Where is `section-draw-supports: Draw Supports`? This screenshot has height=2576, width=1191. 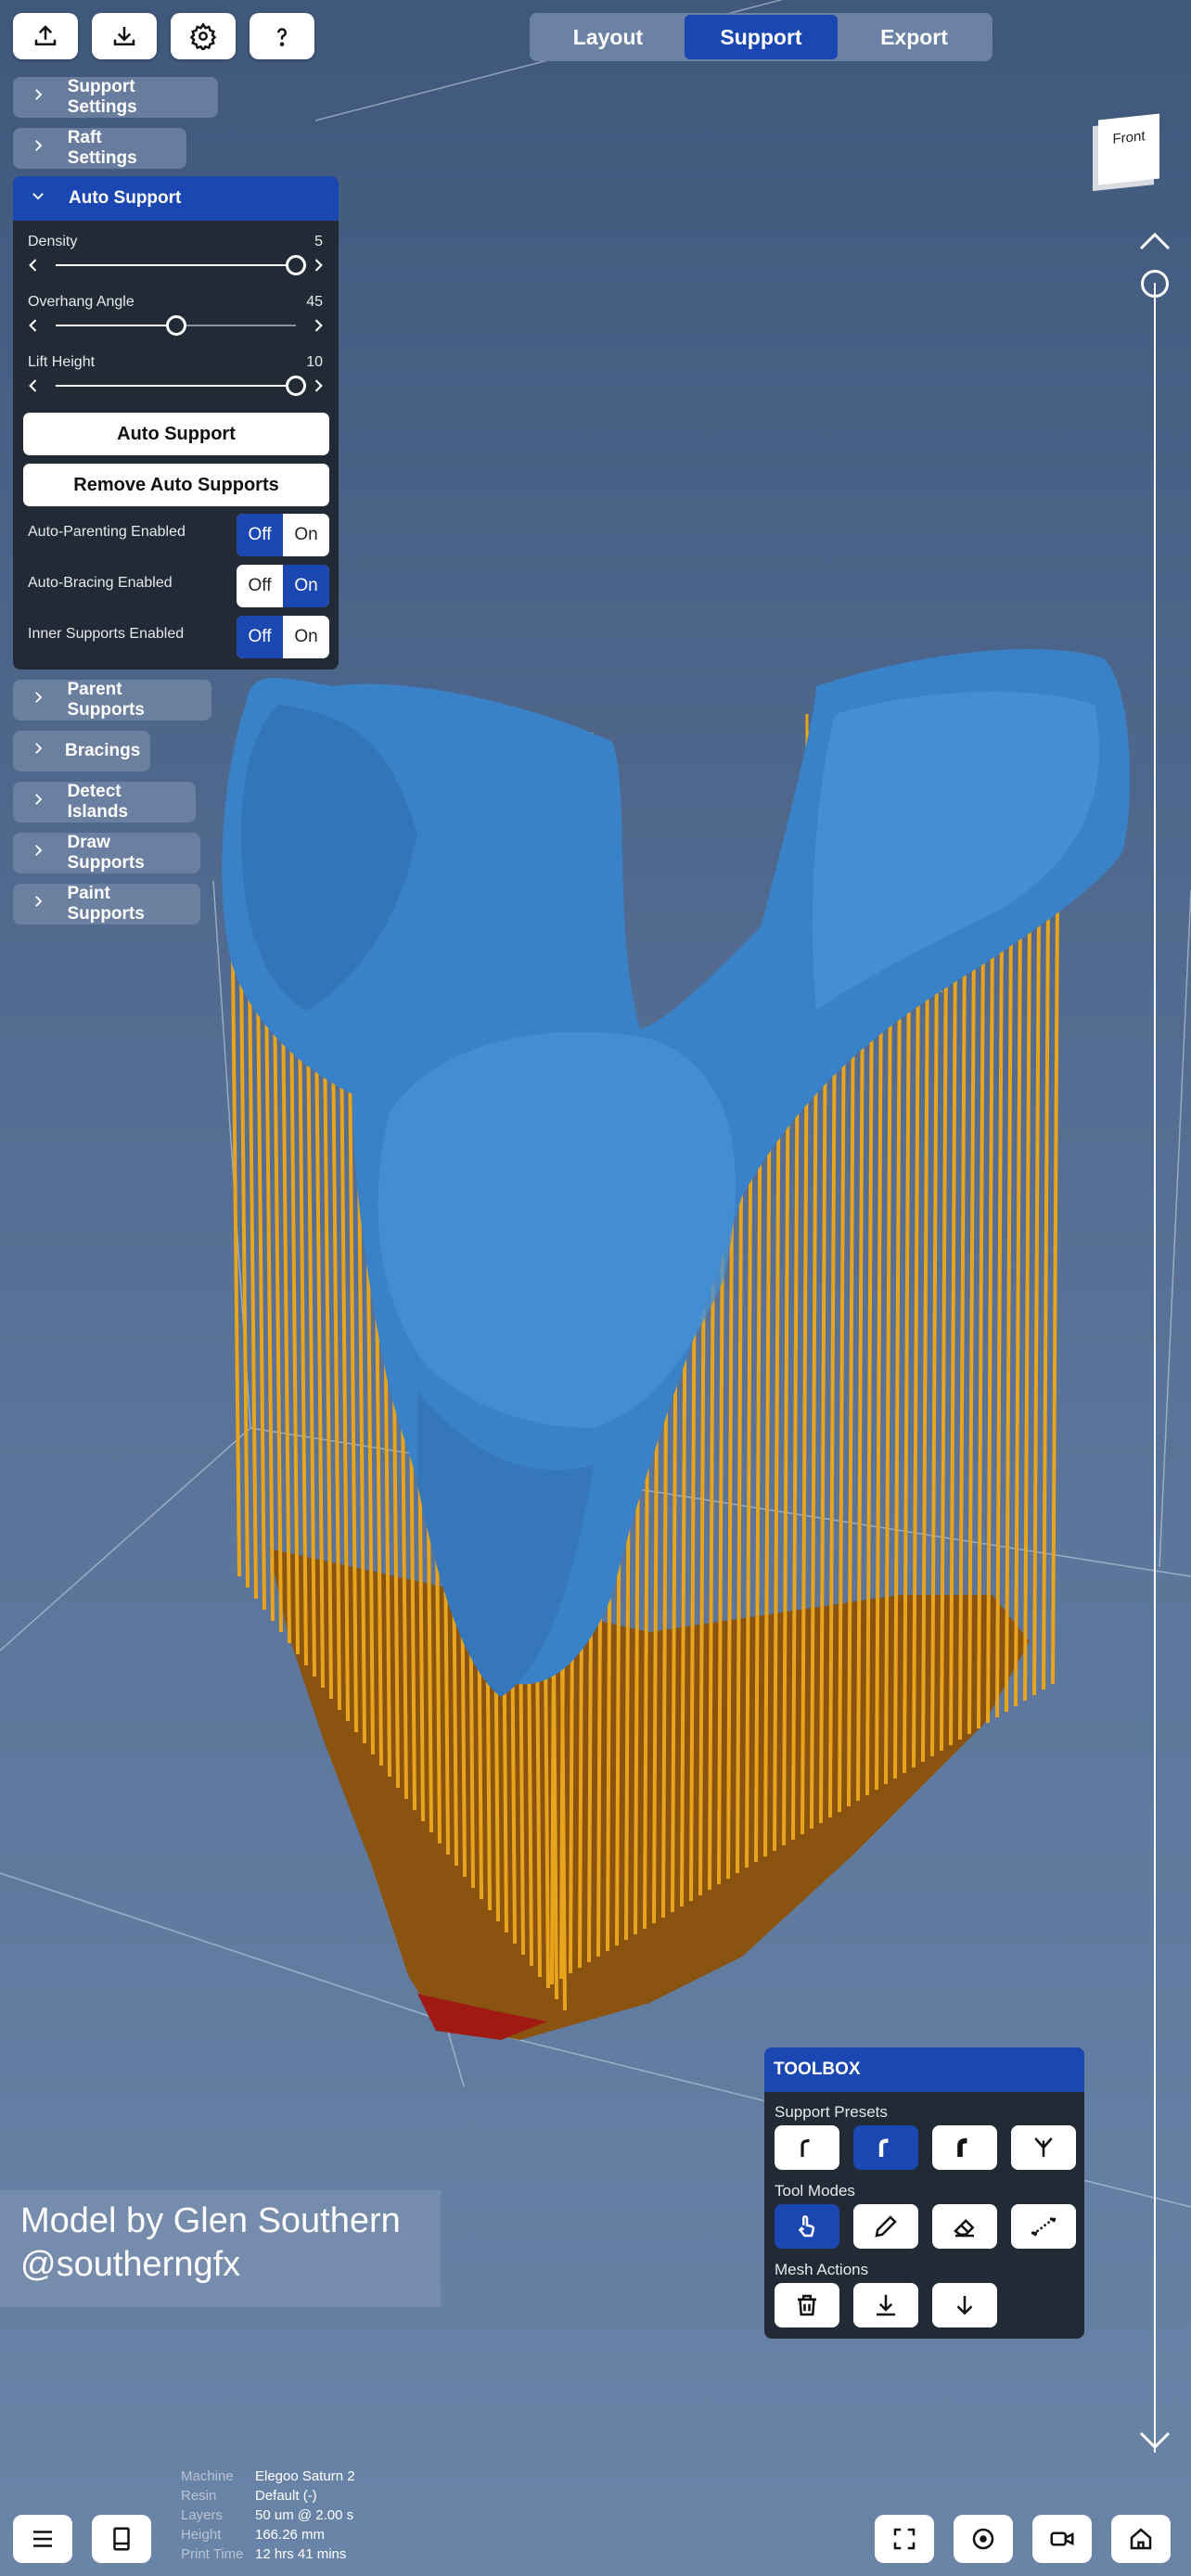
section-draw-supports: Draw Supports is located at coordinates (106, 853).